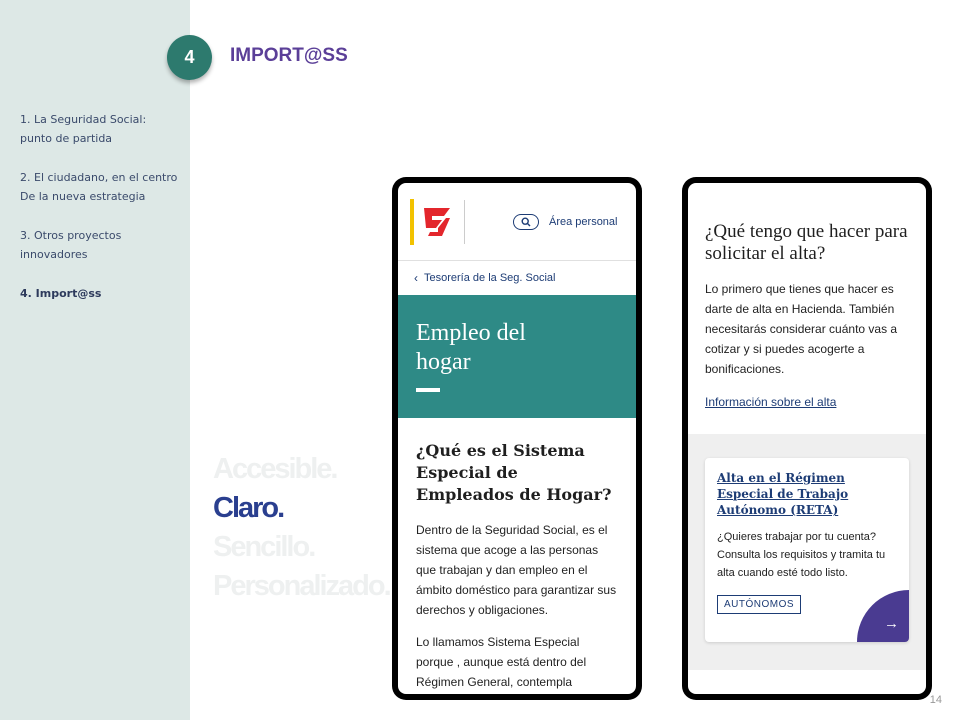 The width and height of the screenshot is (960, 720). I want to click on page-title: IMPORT@SS, so click(289, 55).